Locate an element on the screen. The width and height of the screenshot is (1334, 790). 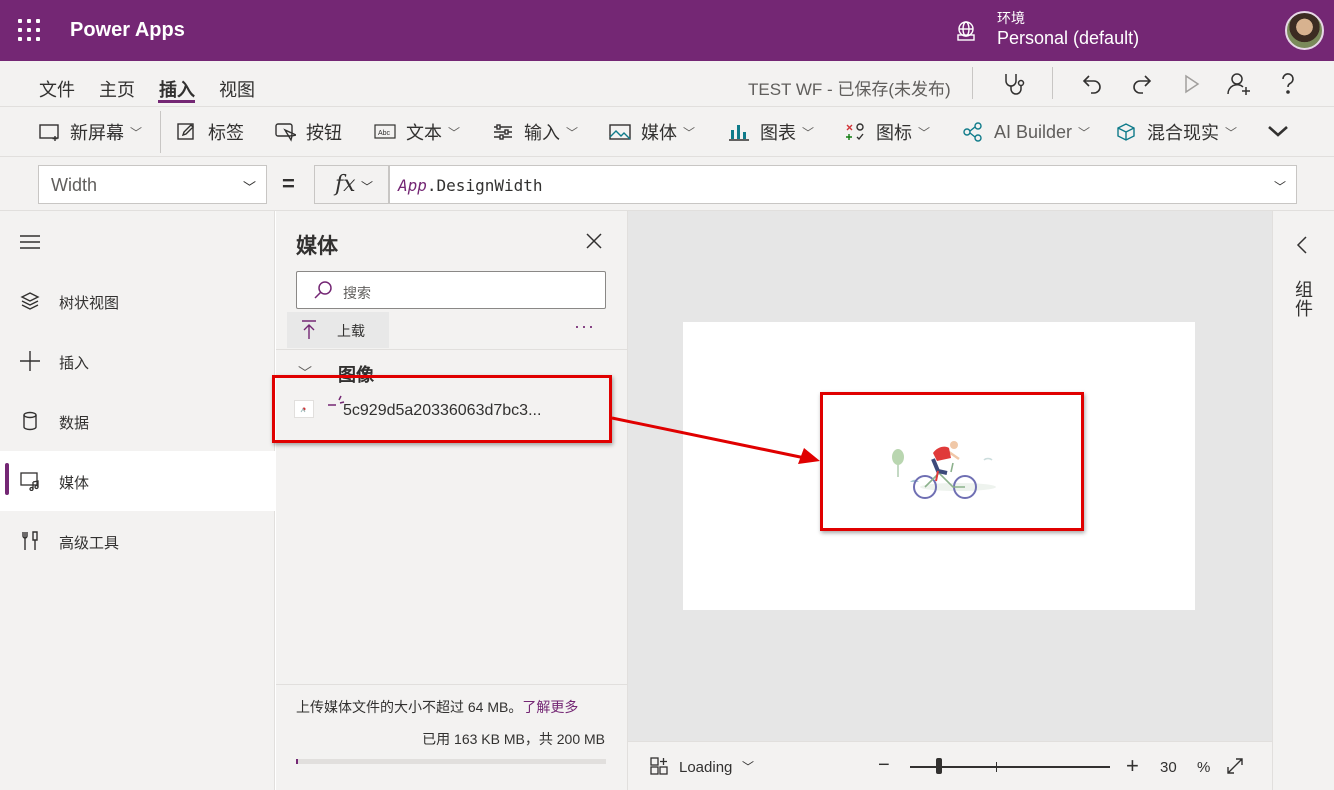
menu-file: 文件 is located at coordinates (57, 89).